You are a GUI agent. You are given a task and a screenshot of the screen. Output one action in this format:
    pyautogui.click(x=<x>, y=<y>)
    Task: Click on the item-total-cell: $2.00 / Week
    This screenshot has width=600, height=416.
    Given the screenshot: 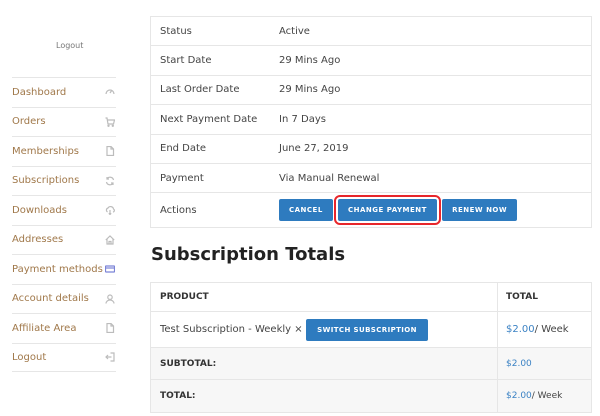 What is the action you would take?
    pyautogui.click(x=544, y=329)
    